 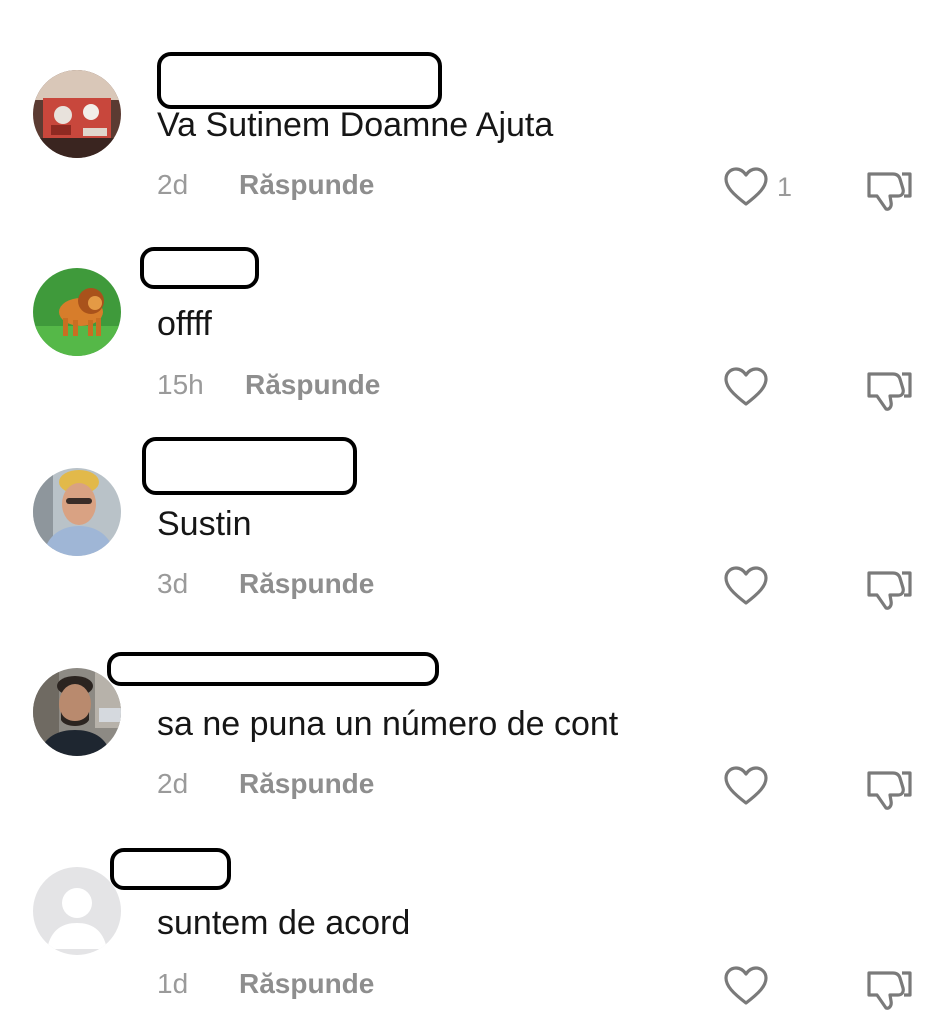 I want to click on heart-outline-icon, so click(x=746, y=985).